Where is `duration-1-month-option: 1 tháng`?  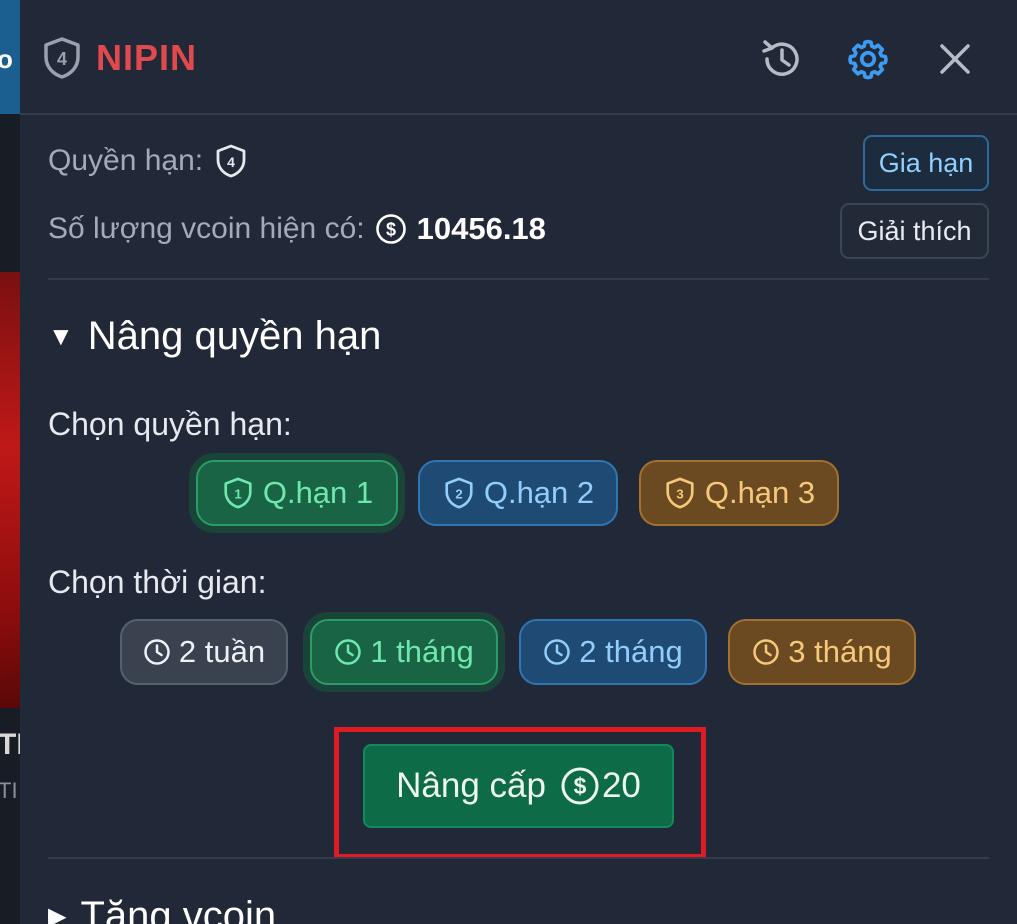 duration-1-month-option: 1 tháng is located at coordinates (404, 652).